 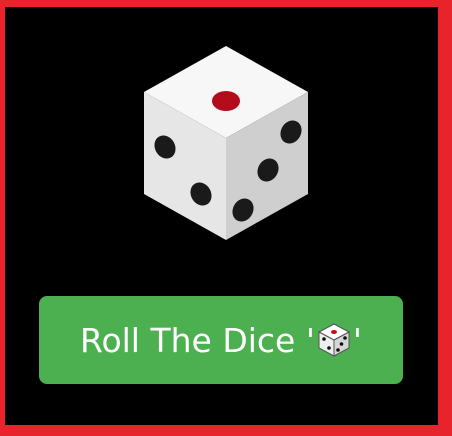 What do you see at coordinates (357, 340) in the screenshot?
I see `roll-button-label-suffix: '` at bounding box center [357, 340].